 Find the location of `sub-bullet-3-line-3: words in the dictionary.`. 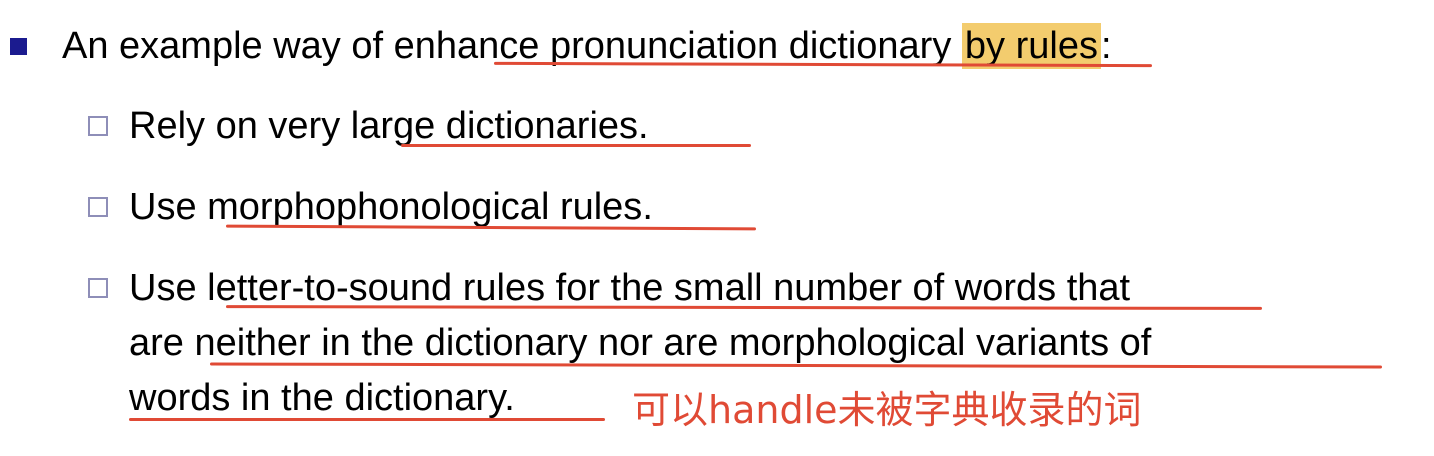

sub-bullet-3-line-3: words in the dictionary. is located at coordinates (322, 398).